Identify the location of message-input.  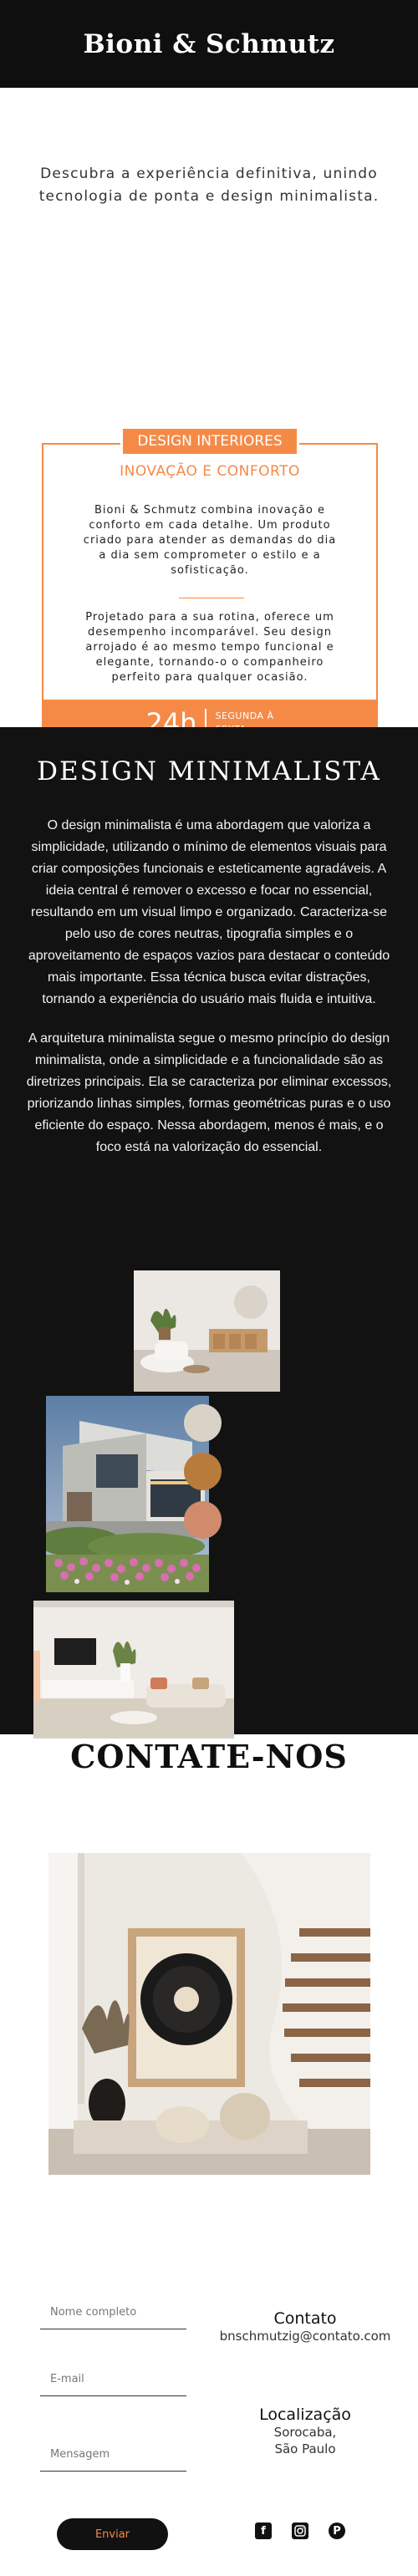
(113, 2457).